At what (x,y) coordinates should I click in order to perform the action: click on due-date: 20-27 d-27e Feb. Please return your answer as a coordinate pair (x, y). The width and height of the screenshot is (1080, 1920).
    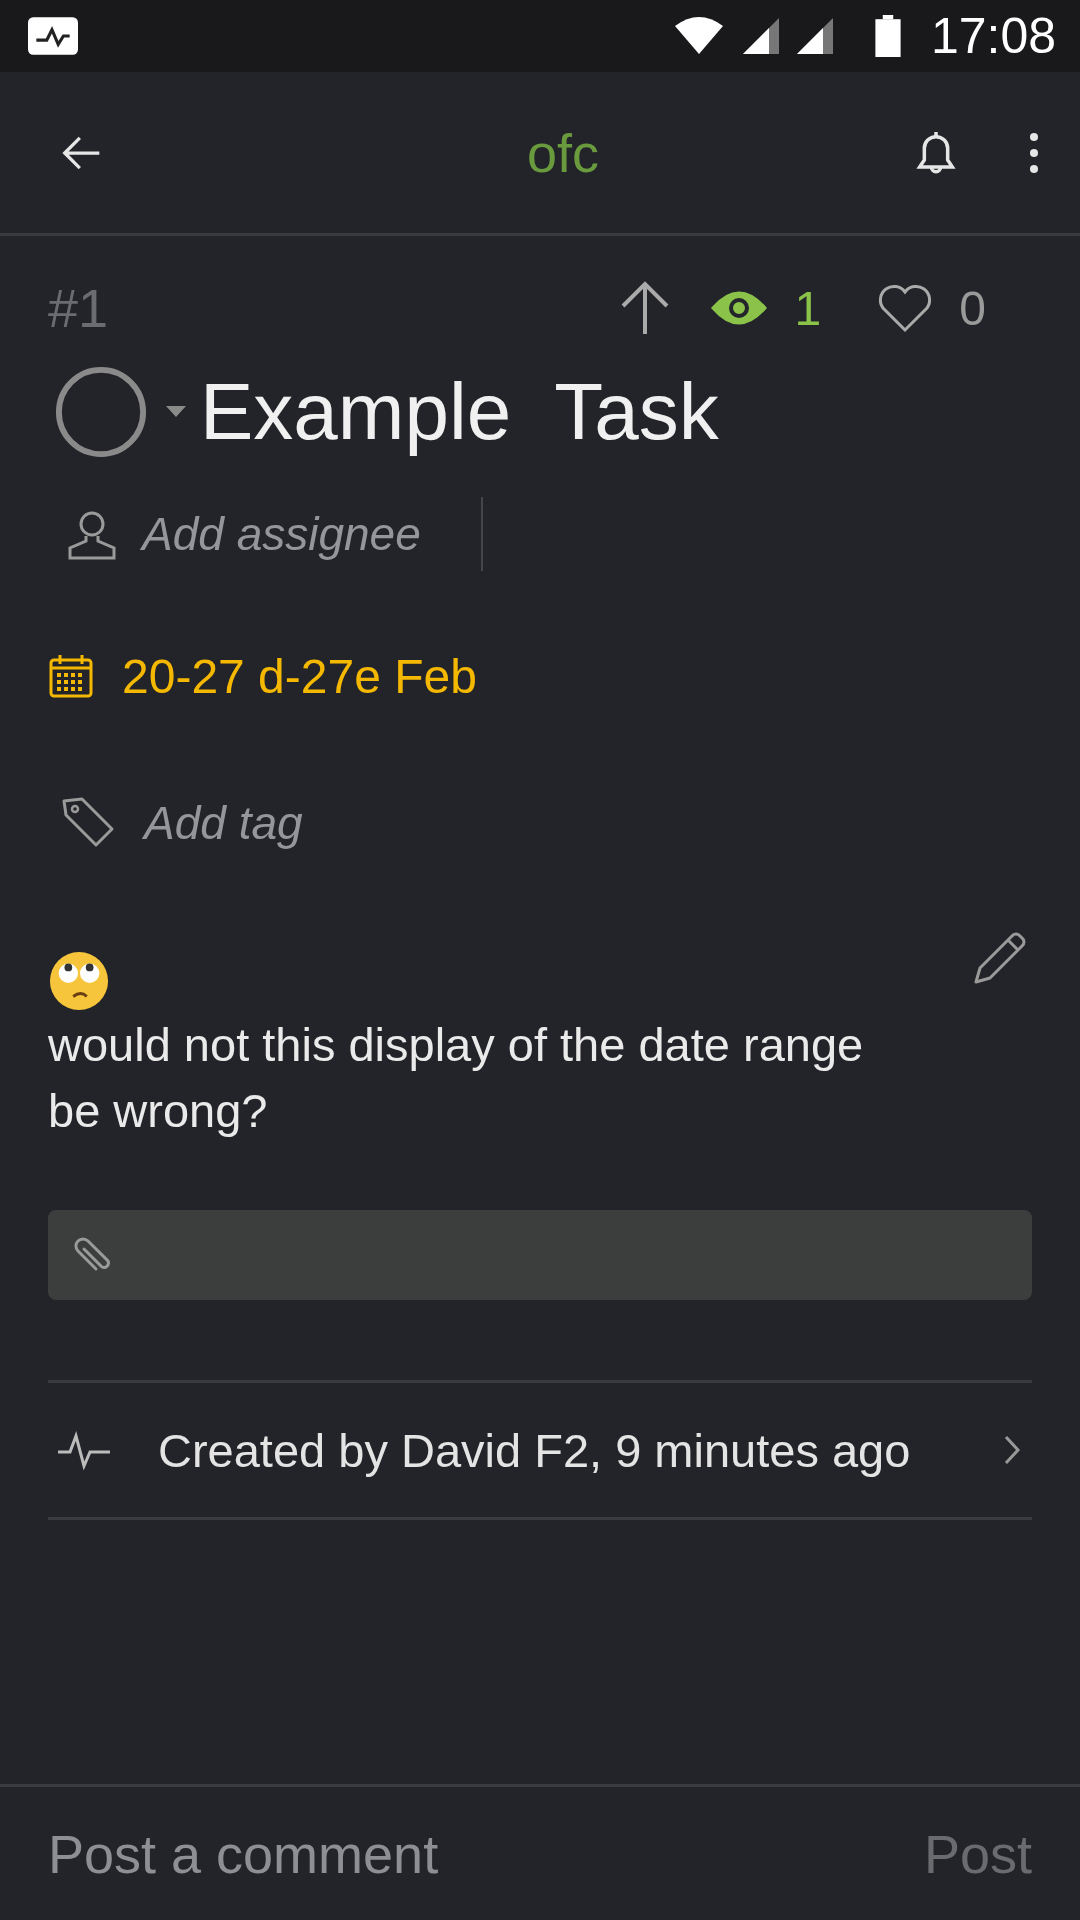
    Looking at the image, I should click on (299, 676).